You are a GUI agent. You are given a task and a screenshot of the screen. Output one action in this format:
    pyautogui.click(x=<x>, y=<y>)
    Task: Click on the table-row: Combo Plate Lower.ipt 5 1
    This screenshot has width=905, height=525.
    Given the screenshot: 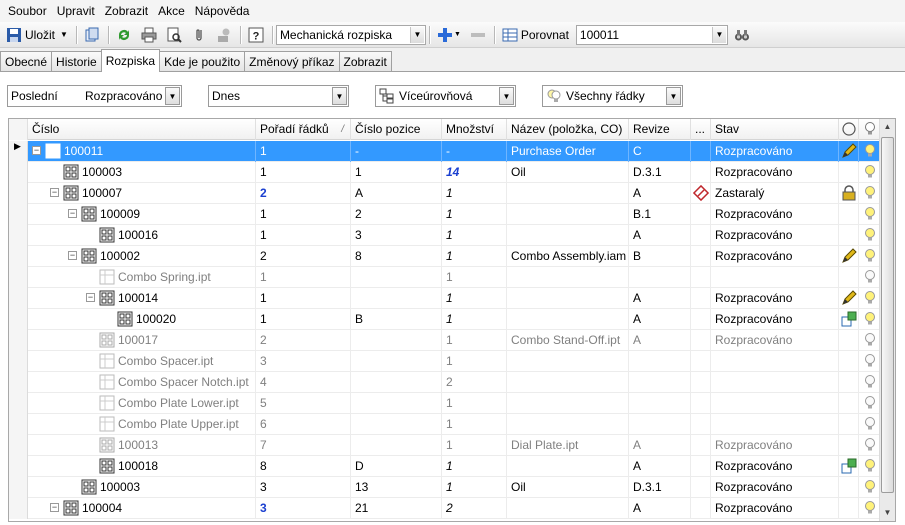 What is the action you would take?
    pyautogui.click(x=445, y=403)
    